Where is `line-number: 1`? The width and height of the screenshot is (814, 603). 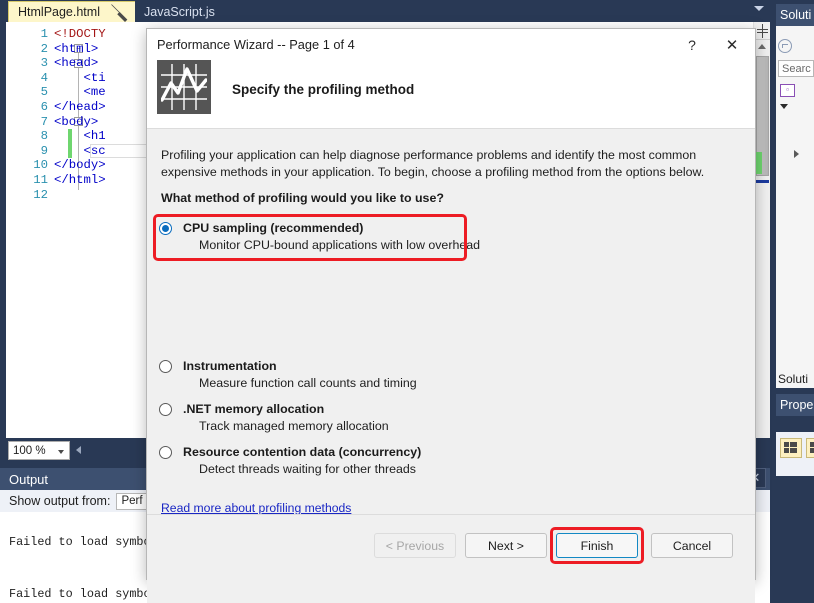 line-number: 1 is located at coordinates (44, 34).